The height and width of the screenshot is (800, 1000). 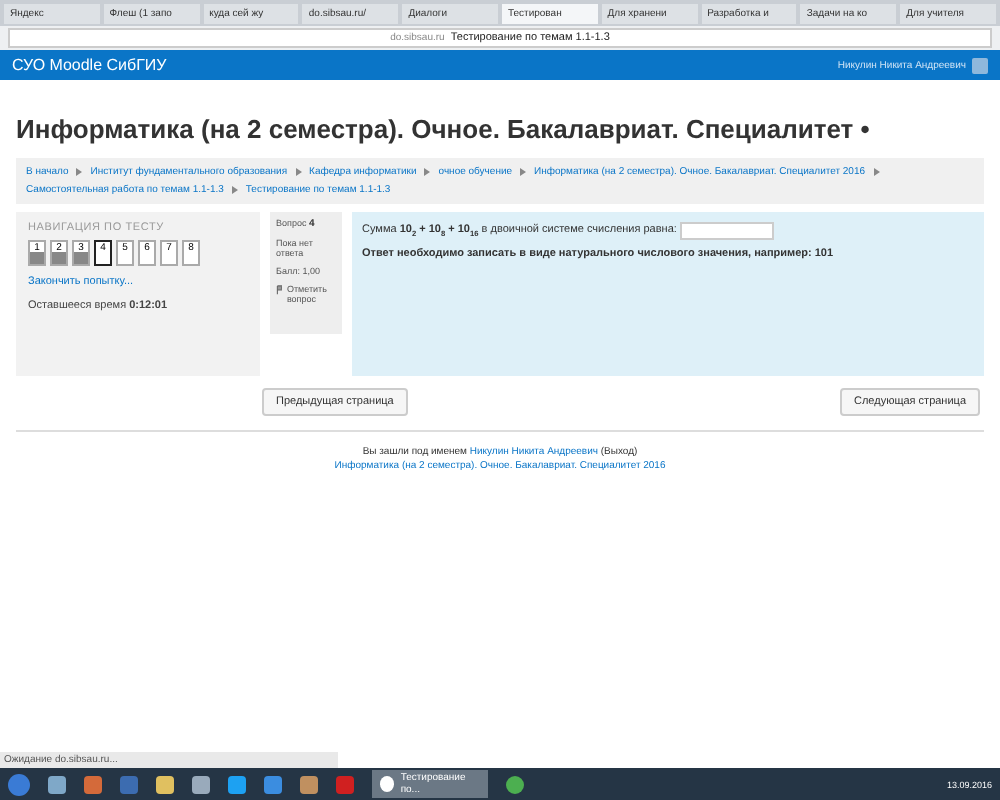 What do you see at coordinates (19, 784) in the screenshot?
I see `start-icon` at bounding box center [19, 784].